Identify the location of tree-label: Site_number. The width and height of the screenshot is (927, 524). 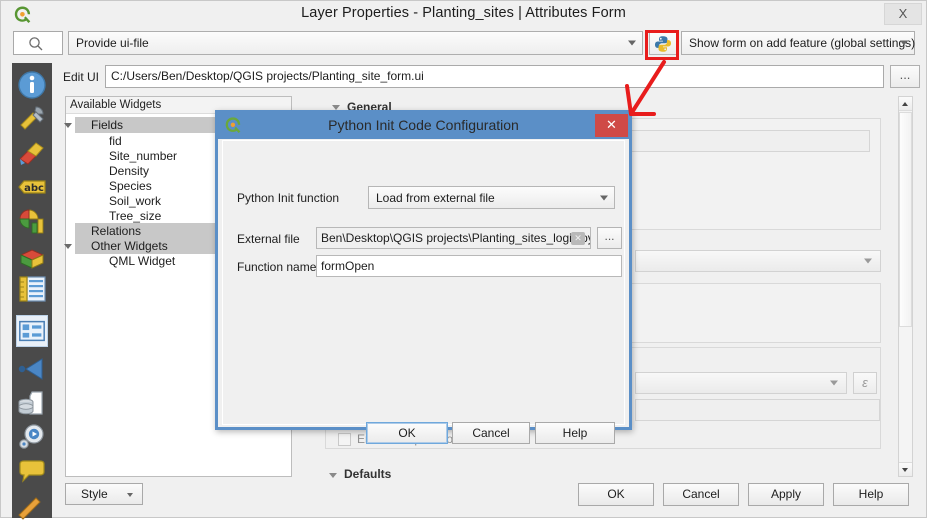
(143, 156).